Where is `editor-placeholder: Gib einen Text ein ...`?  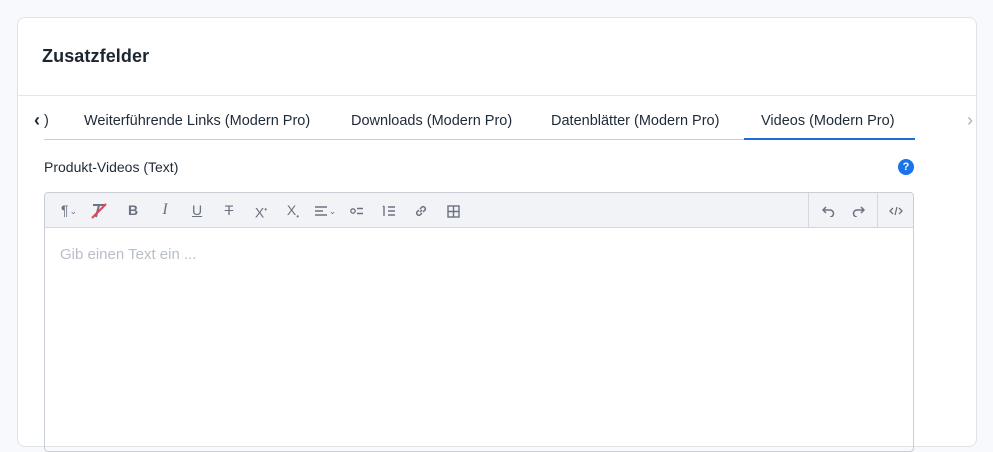 editor-placeholder: Gib einen Text ein ... is located at coordinates (128, 254).